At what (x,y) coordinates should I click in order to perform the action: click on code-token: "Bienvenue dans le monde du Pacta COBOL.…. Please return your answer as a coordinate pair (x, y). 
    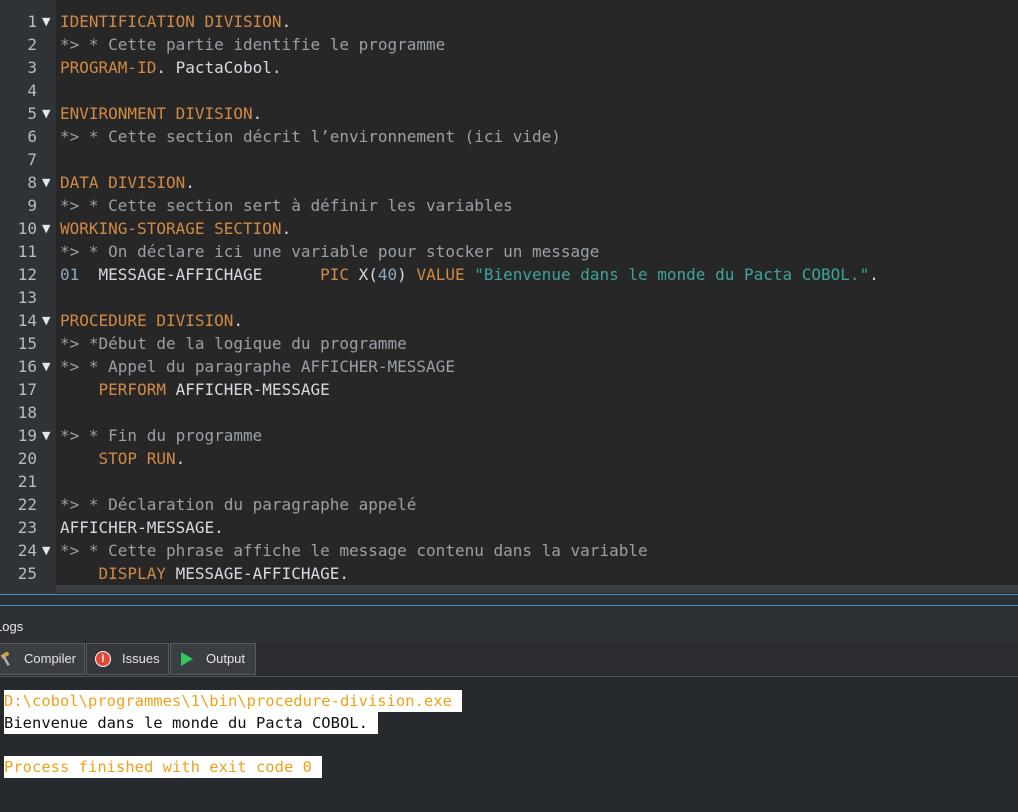
    Looking at the image, I should click on (672, 274).